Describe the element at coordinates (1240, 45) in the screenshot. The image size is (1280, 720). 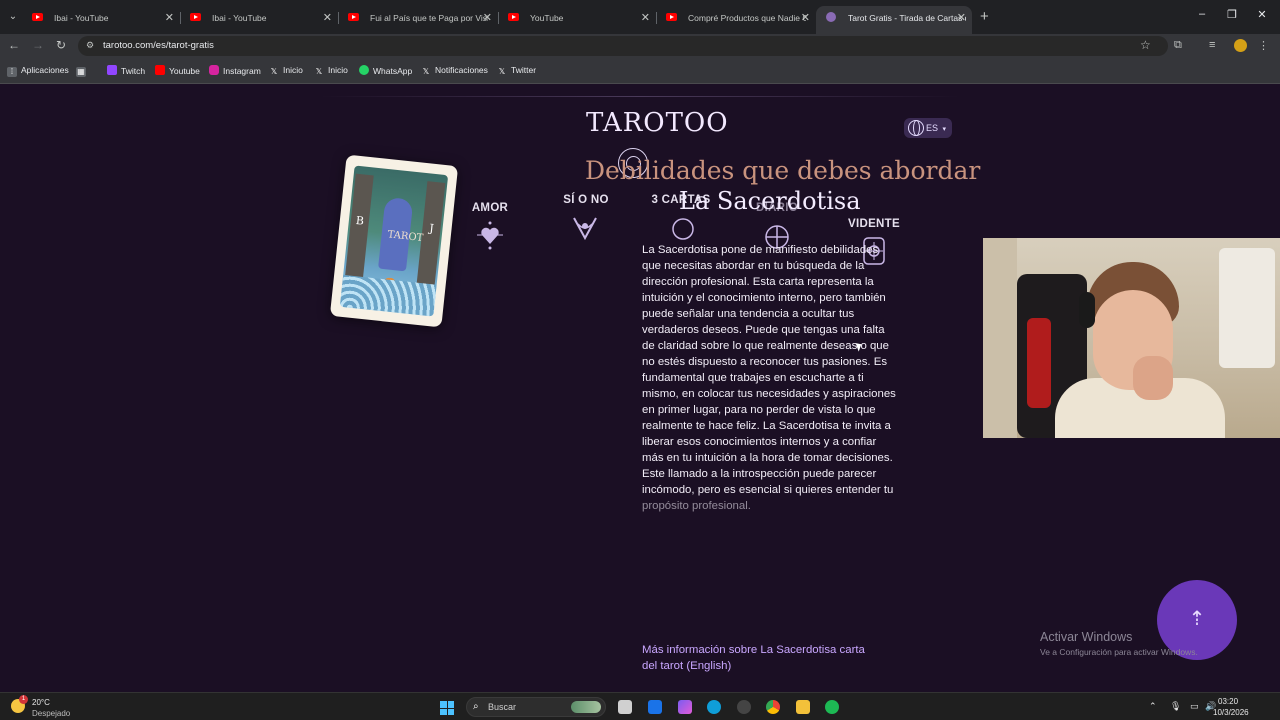
I see `profile-avatar-icon` at that location.